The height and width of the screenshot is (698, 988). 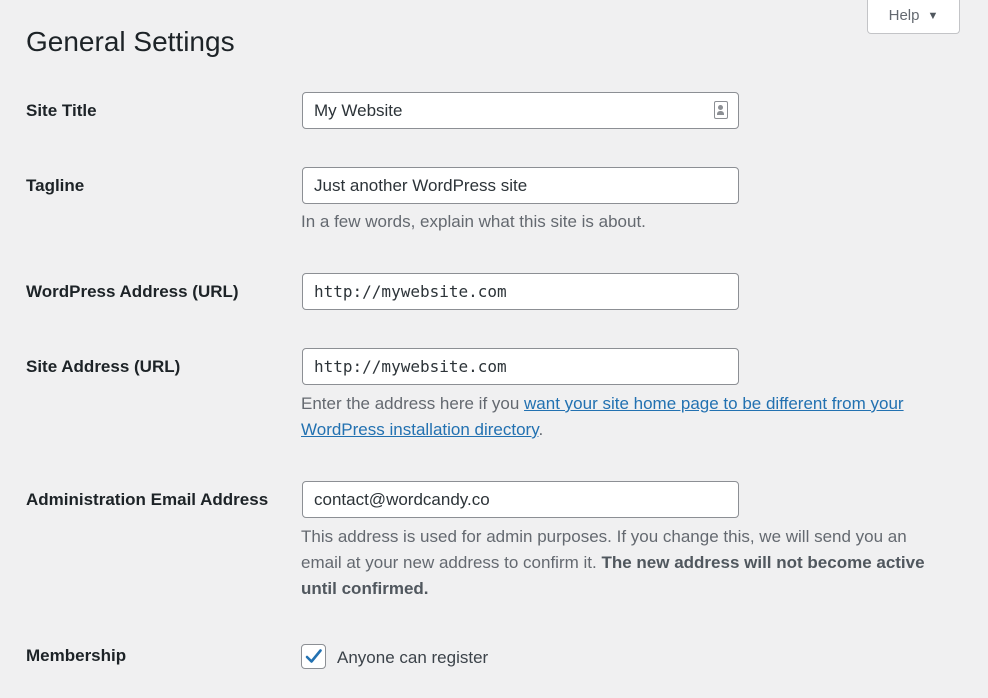 What do you see at coordinates (520, 366) in the screenshot?
I see `site-address-input` at bounding box center [520, 366].